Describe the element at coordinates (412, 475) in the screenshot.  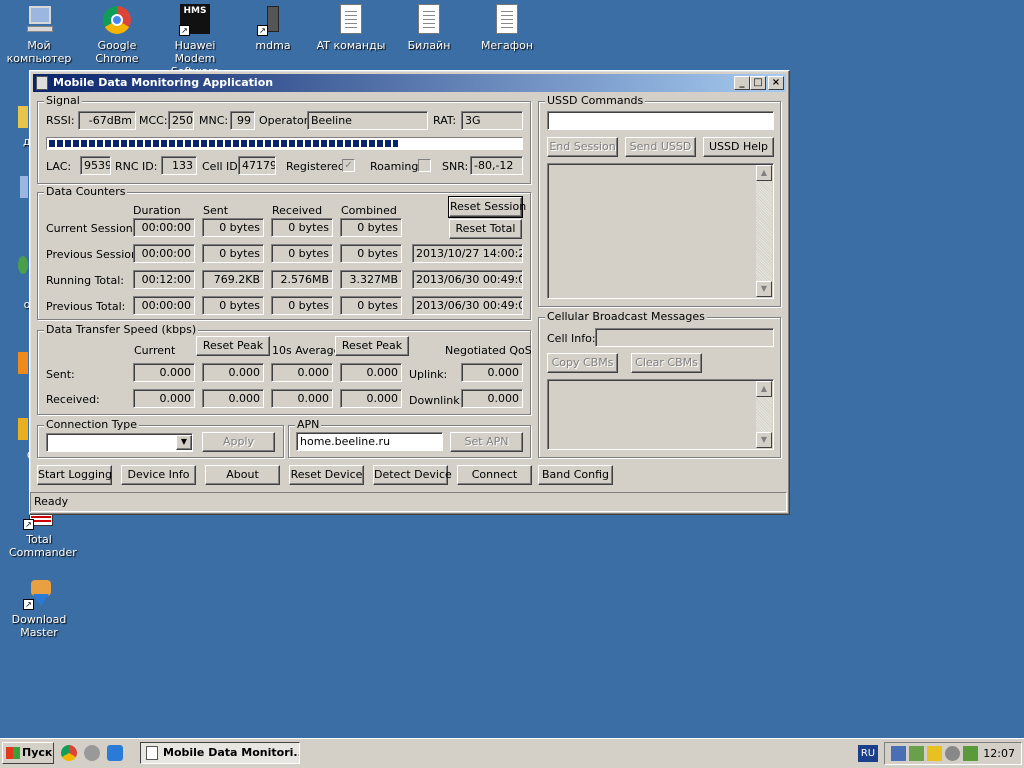
I see `detect-device-button: Detect Device` at that location.